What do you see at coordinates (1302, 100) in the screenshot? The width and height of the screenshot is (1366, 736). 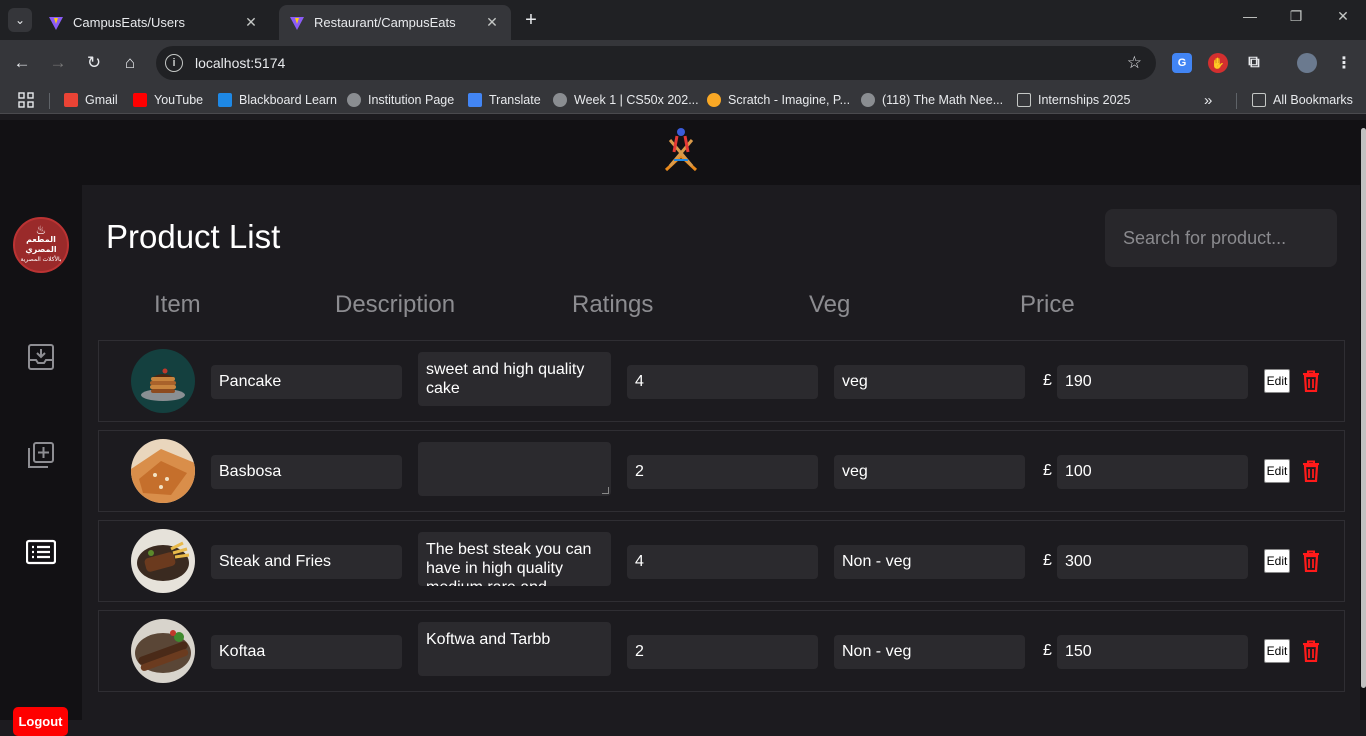 I see `all-bookmarks-folder: All Bookmarks` at bounding box center [1302, 100].